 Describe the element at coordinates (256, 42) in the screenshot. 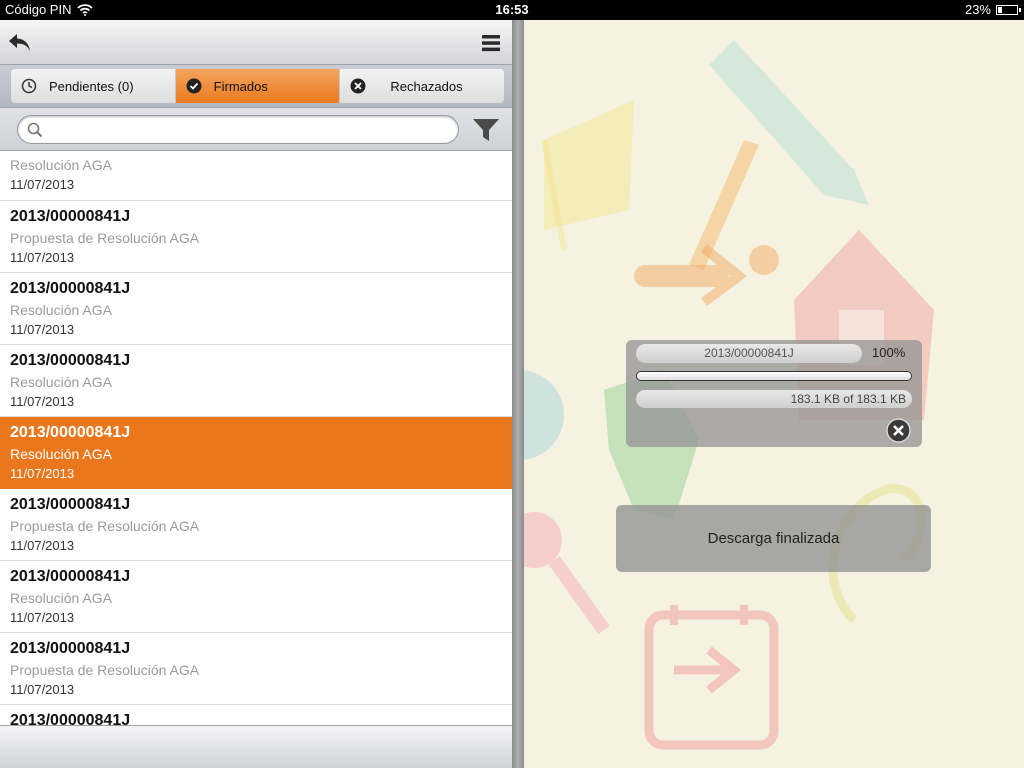

I see `top-toolbar` at that location.